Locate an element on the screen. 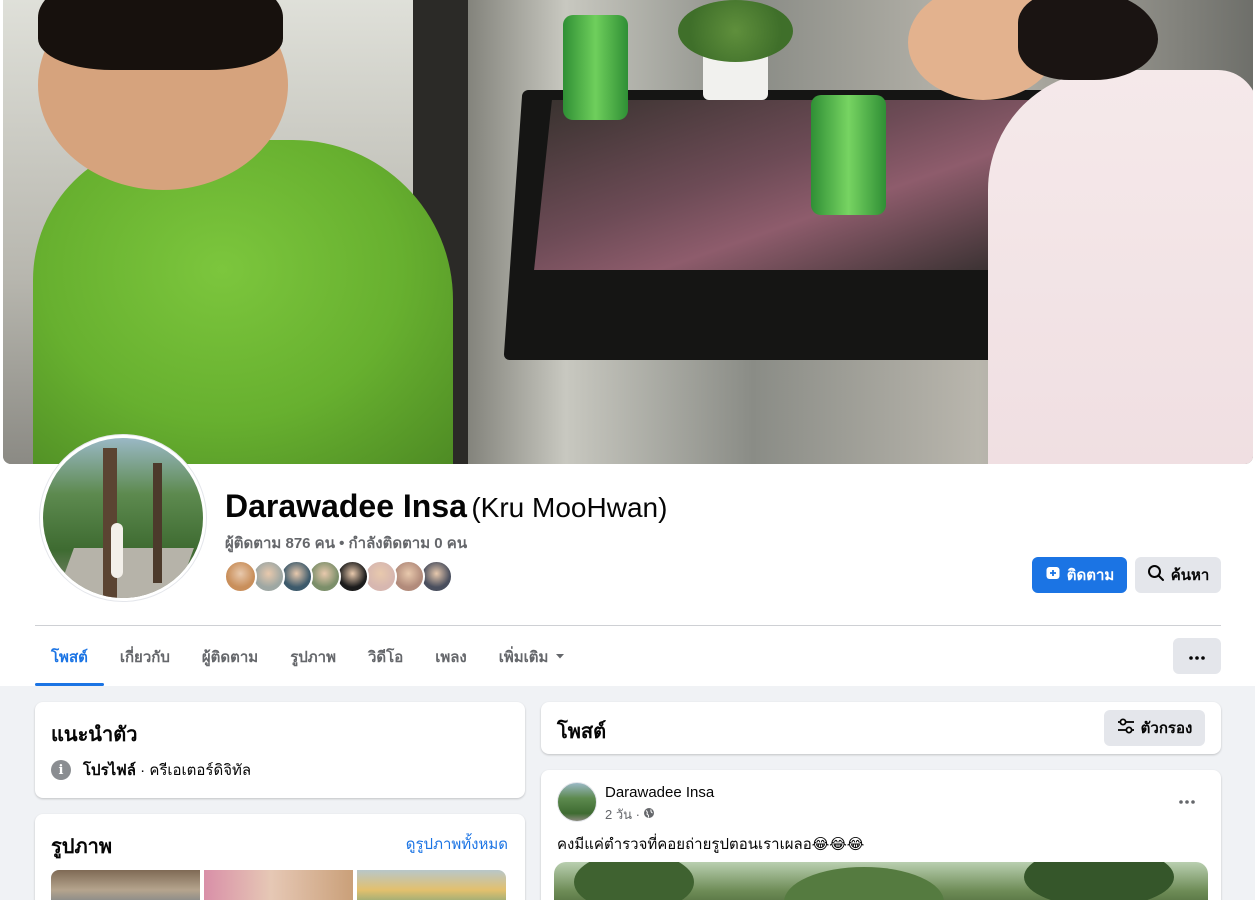 This screenshot has height=900, width=1255. intro-category: · ครีเอเตอร์ดิจิทัล is located at coordinates (194, 770).